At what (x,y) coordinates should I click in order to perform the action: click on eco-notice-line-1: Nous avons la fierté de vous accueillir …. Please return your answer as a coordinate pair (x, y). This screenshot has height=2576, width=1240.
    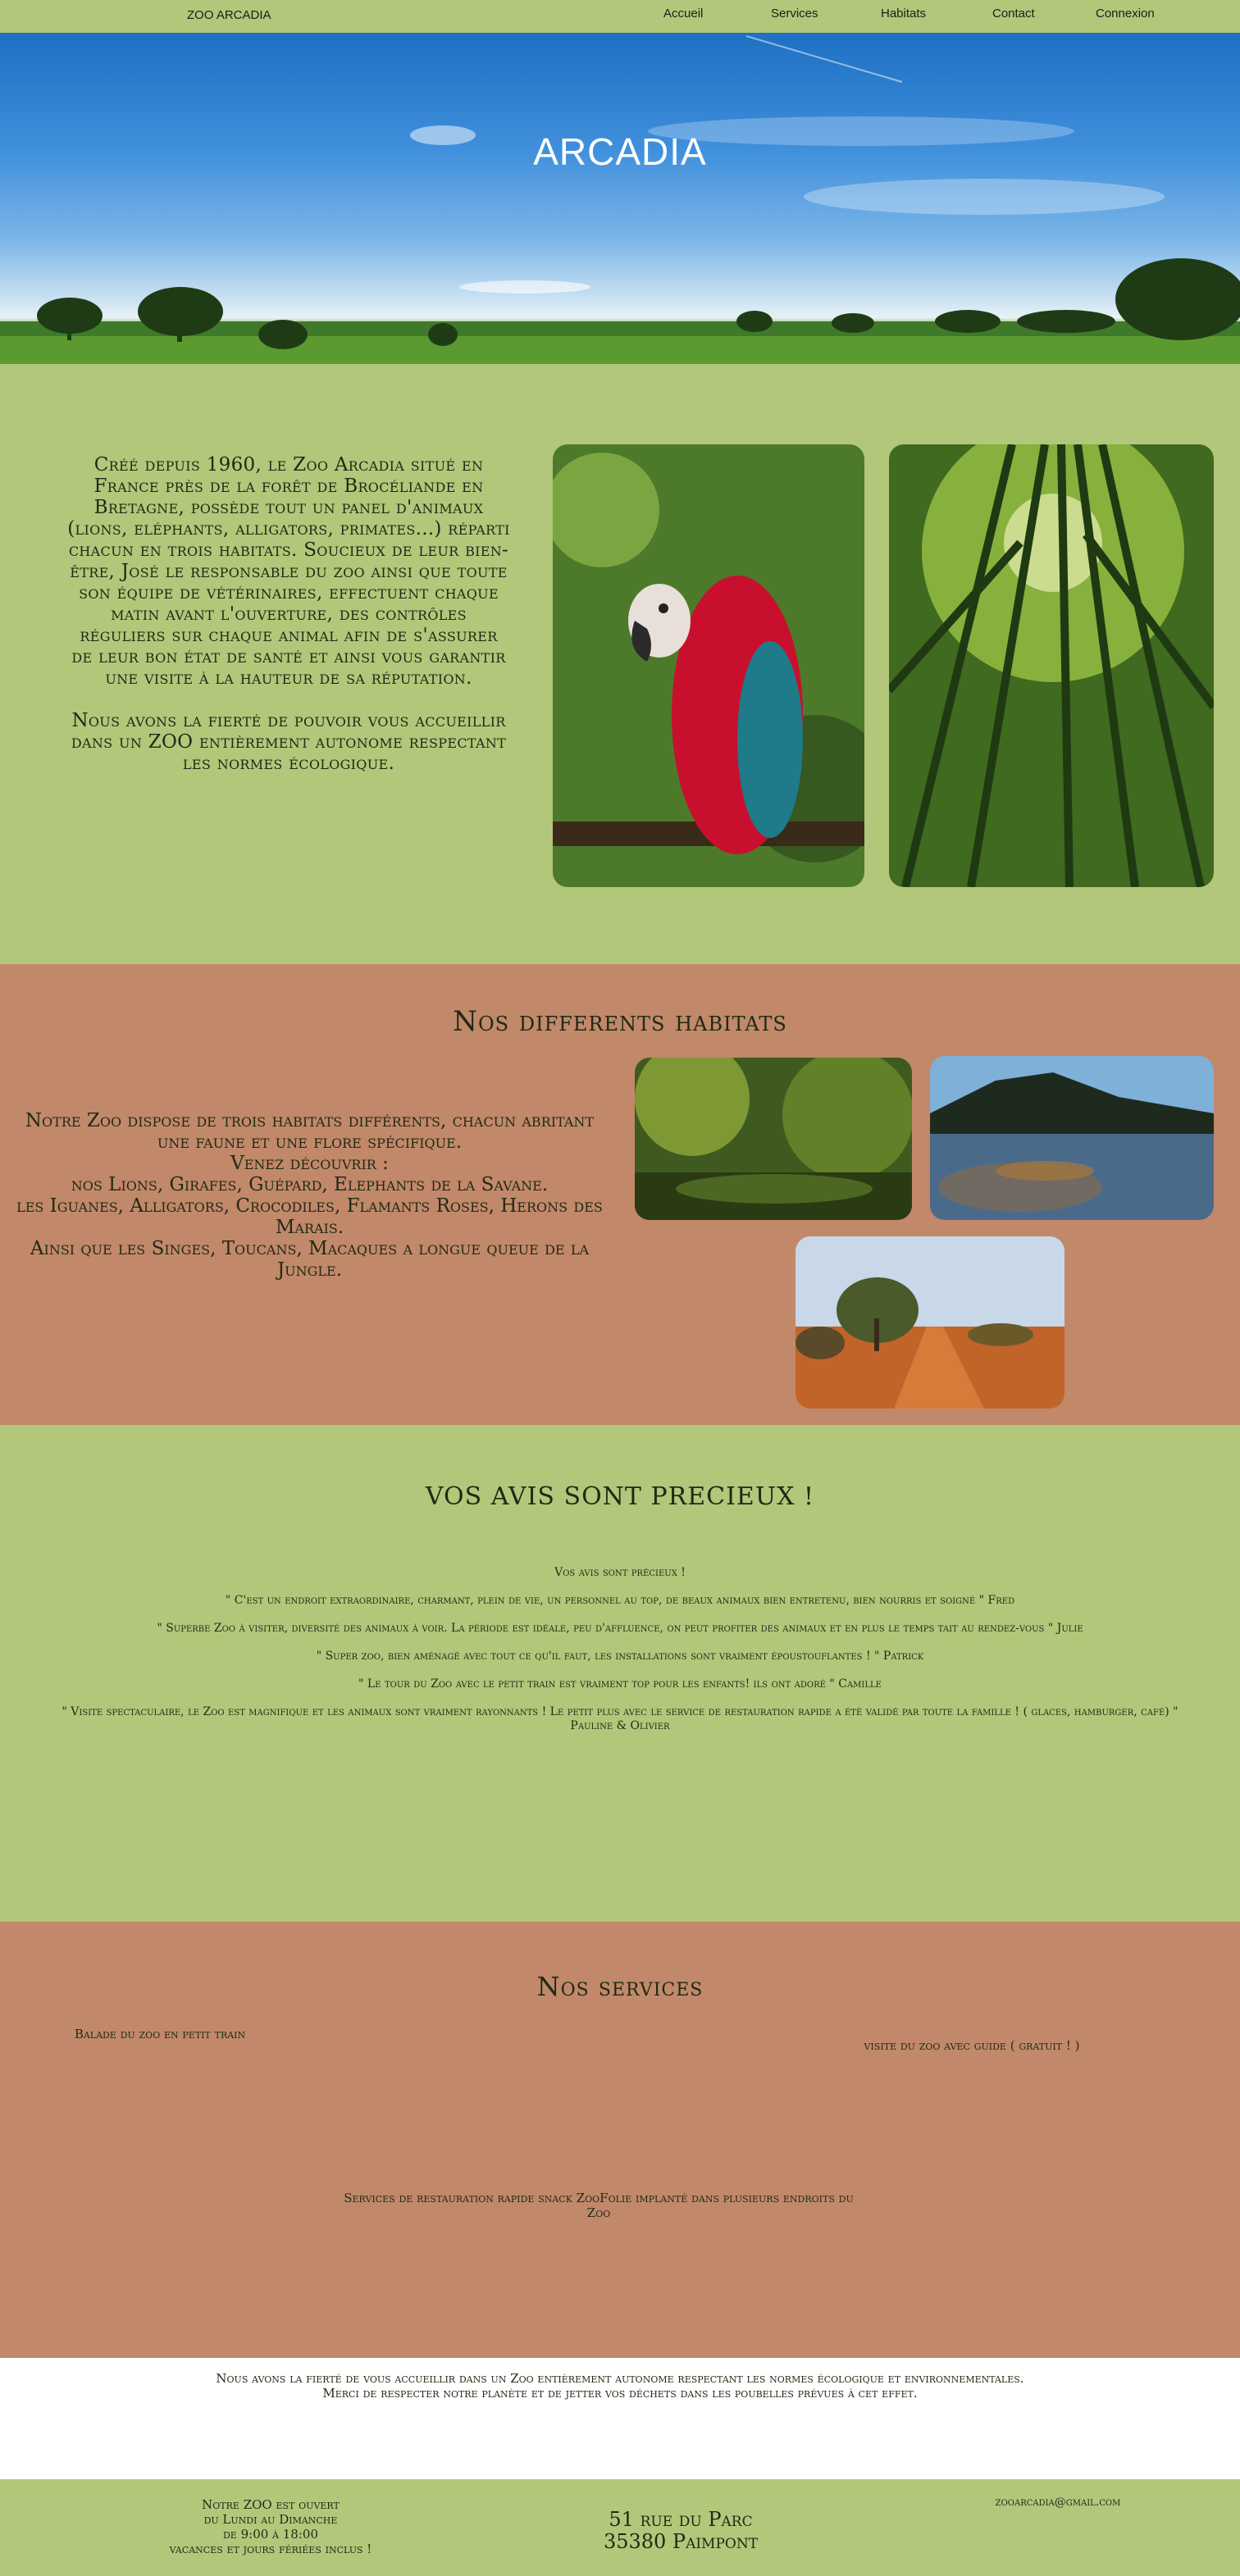
    Looking at the image, I should click on (620, 2378).